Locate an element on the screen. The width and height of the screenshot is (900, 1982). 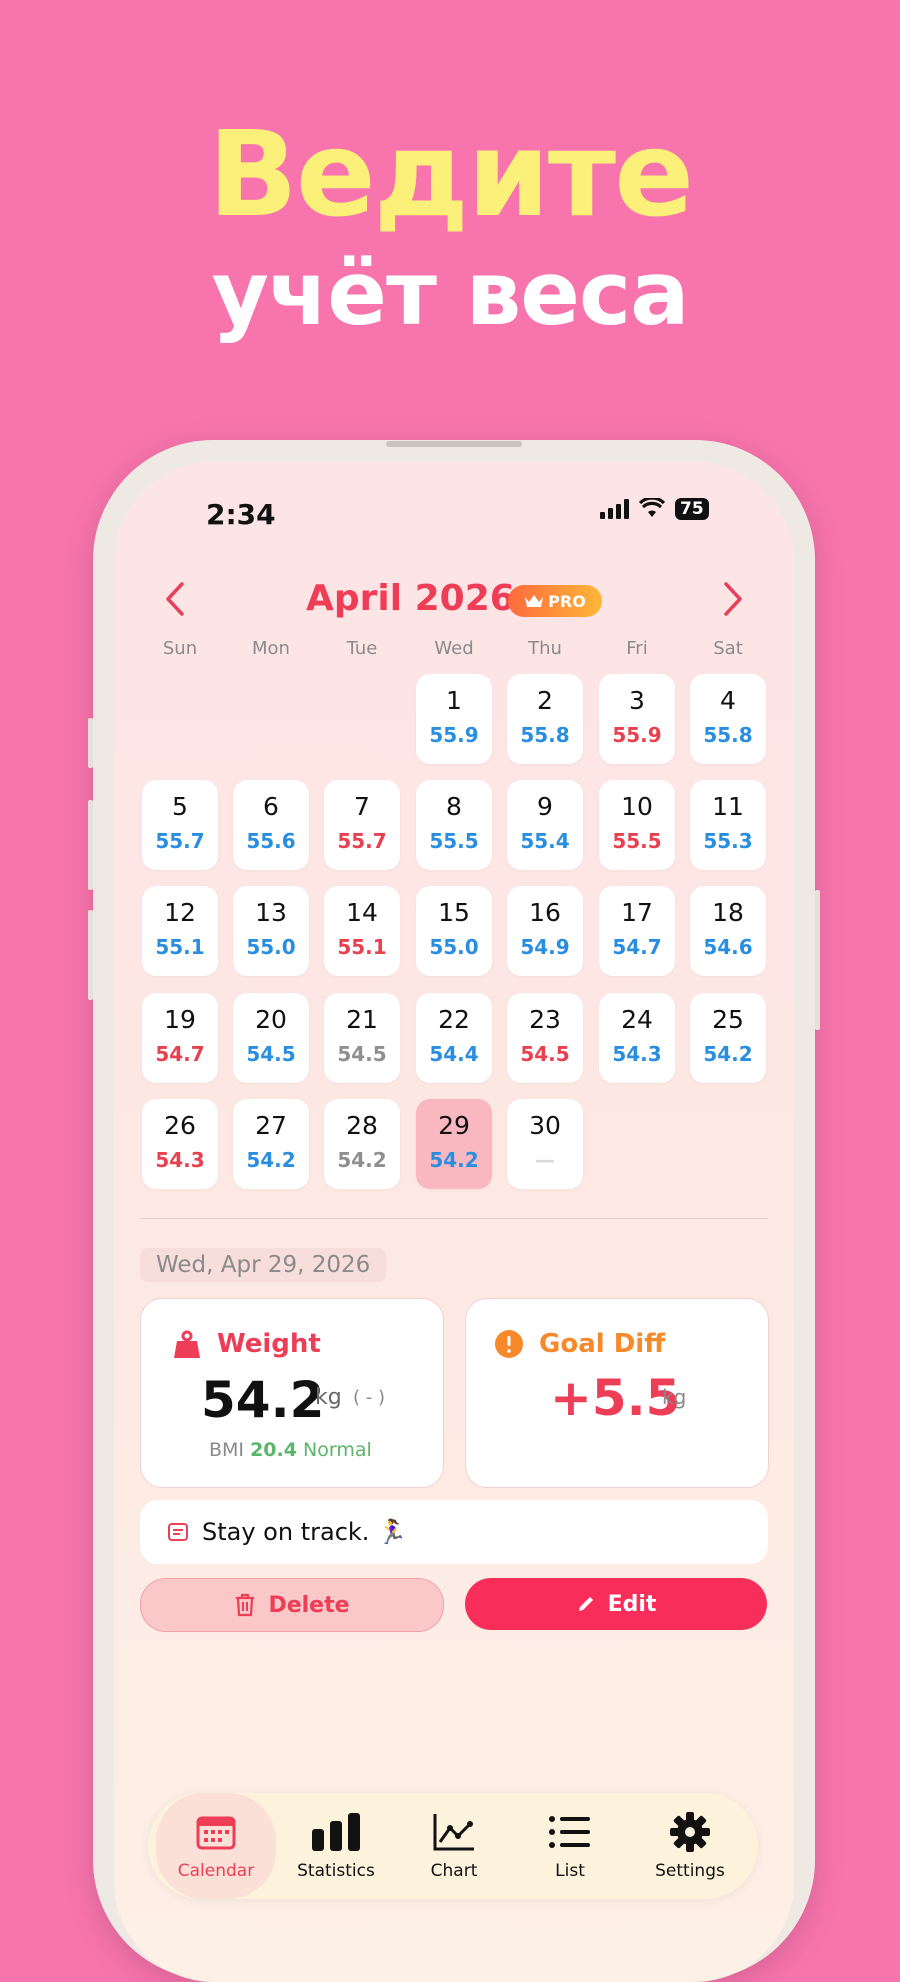
tab-list: List is located at coordinates (570, 1846).